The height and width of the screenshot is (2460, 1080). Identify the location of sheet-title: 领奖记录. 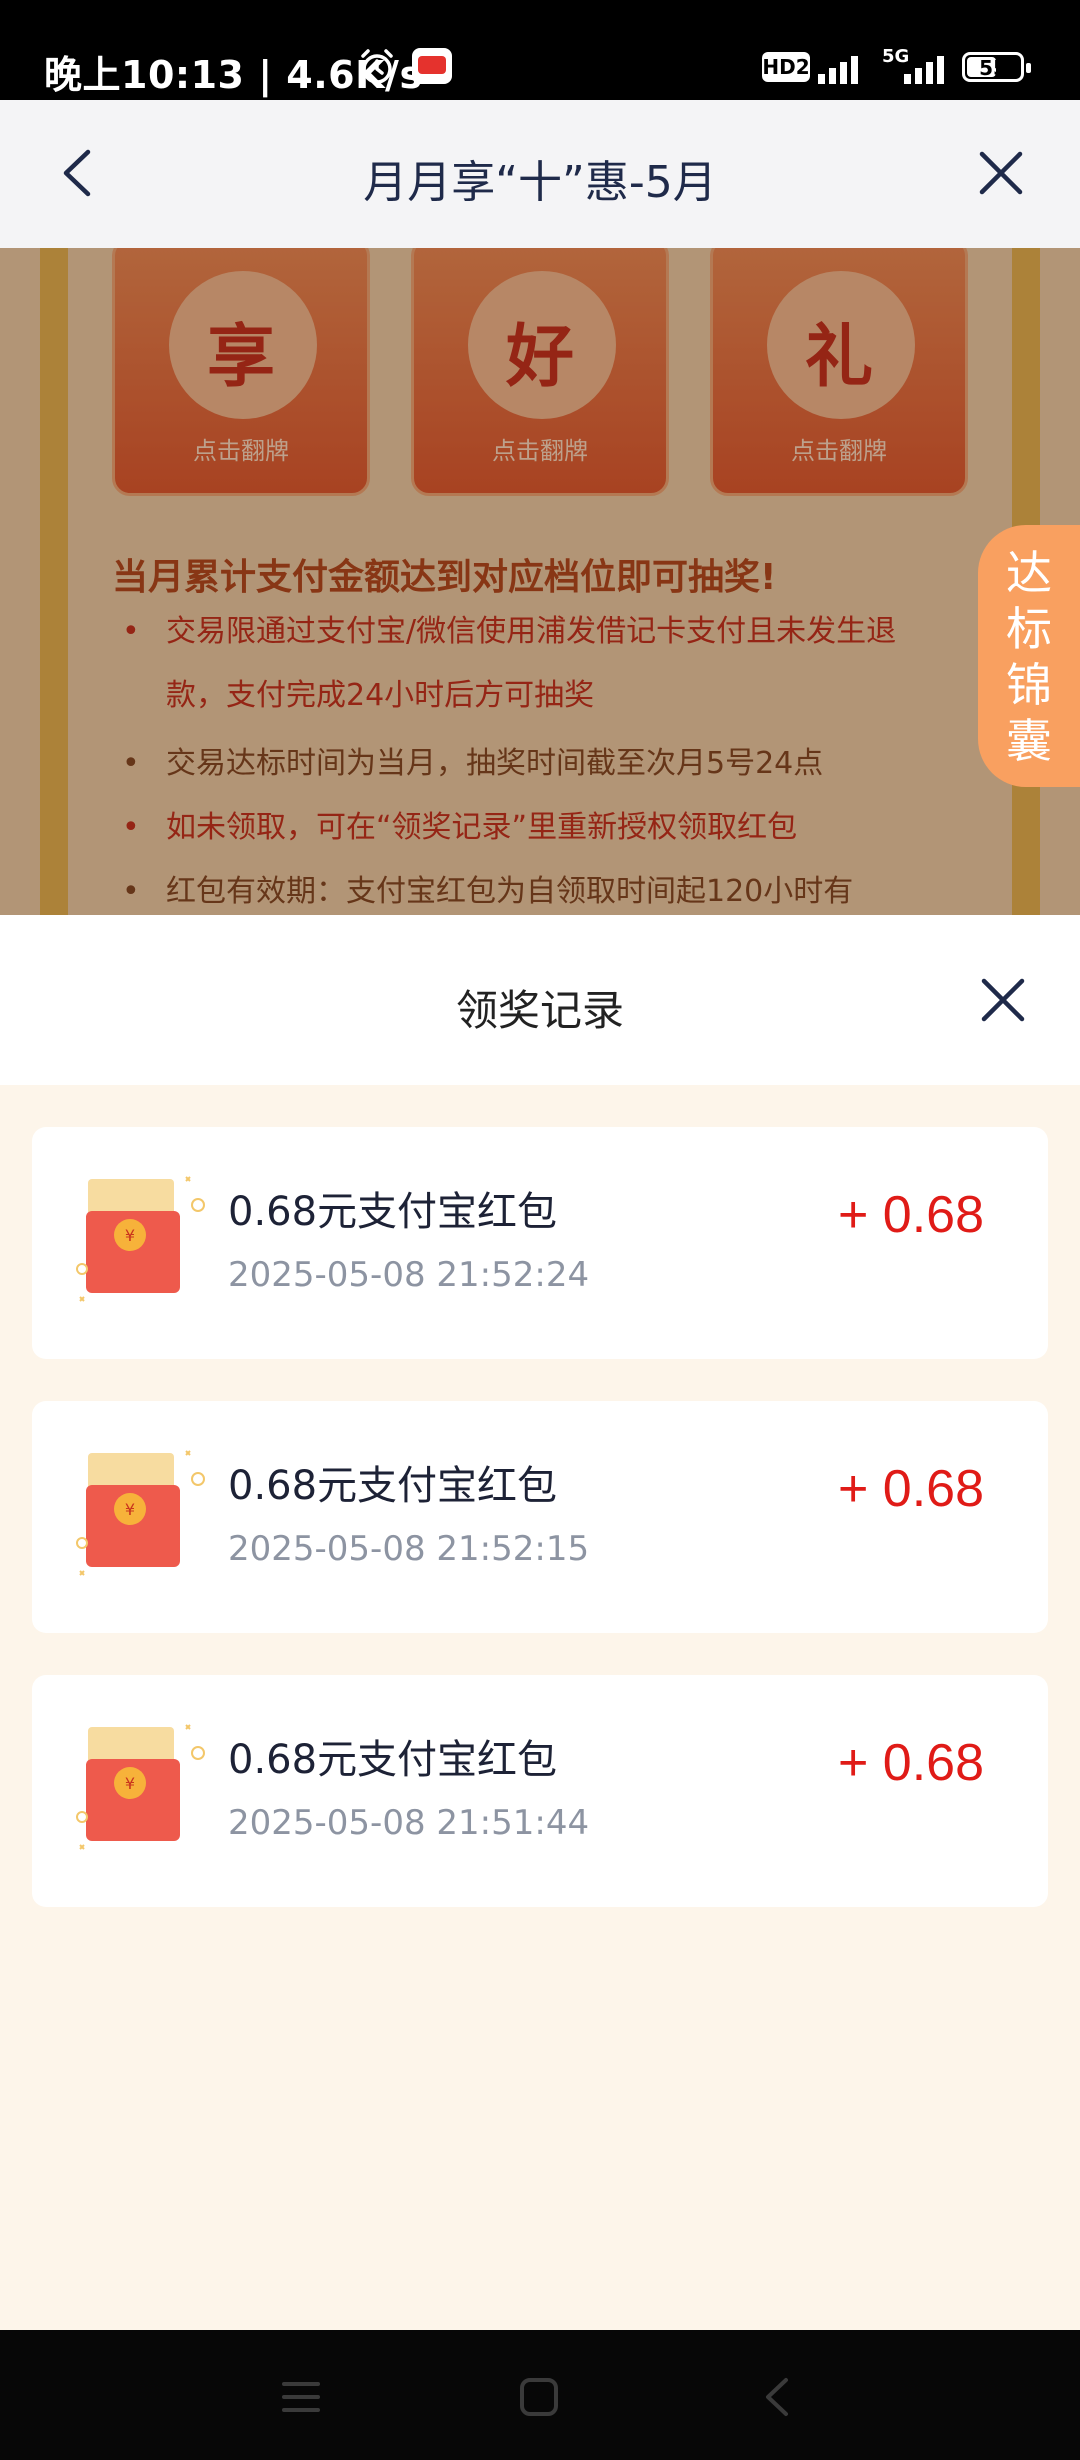
(539, 1010).